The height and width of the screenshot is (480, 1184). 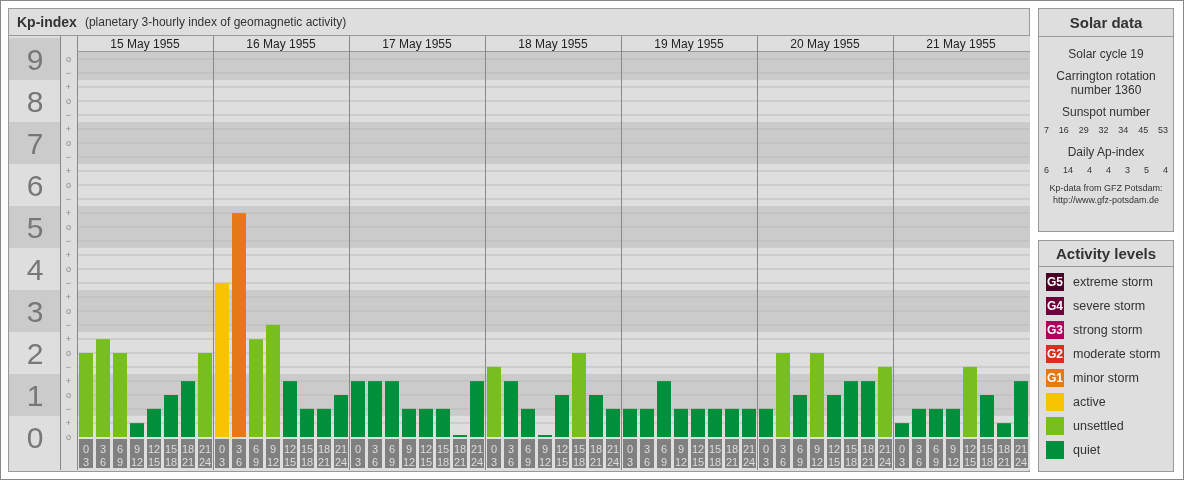 What do you see at coordinates (1106, 188) in the screenshot?
I see `data-source: Kp-data from GFZ Potsdam:` at bounding box center [1106, 188].